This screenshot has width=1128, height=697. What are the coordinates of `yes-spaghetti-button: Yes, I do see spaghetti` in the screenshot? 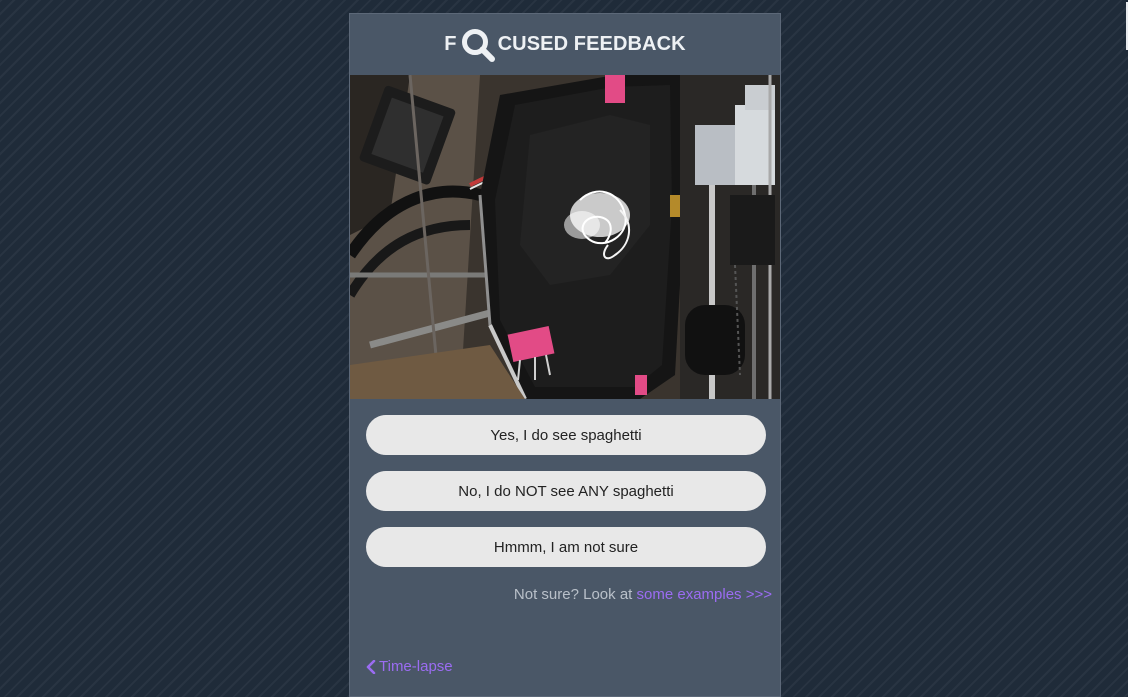 It's located at (566, 435).